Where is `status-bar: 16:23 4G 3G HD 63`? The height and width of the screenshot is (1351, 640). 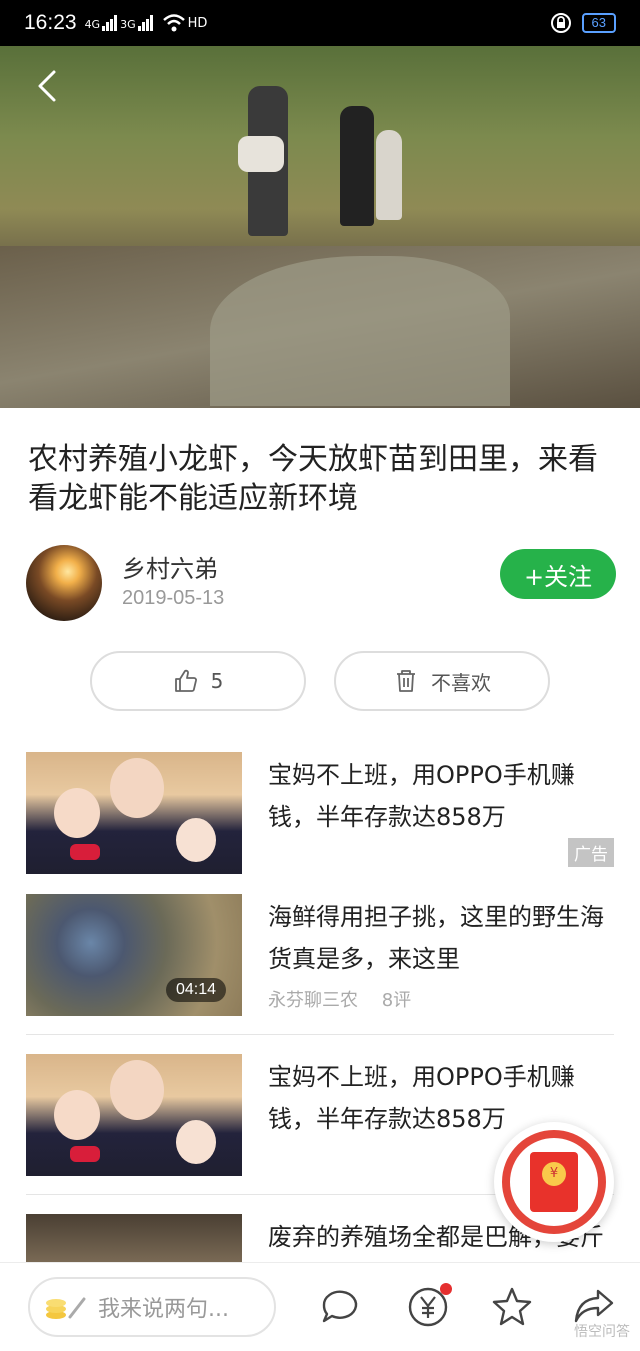 status-bar: 16:23 4G 3G HD 63 is located at coordinates (320, 23).